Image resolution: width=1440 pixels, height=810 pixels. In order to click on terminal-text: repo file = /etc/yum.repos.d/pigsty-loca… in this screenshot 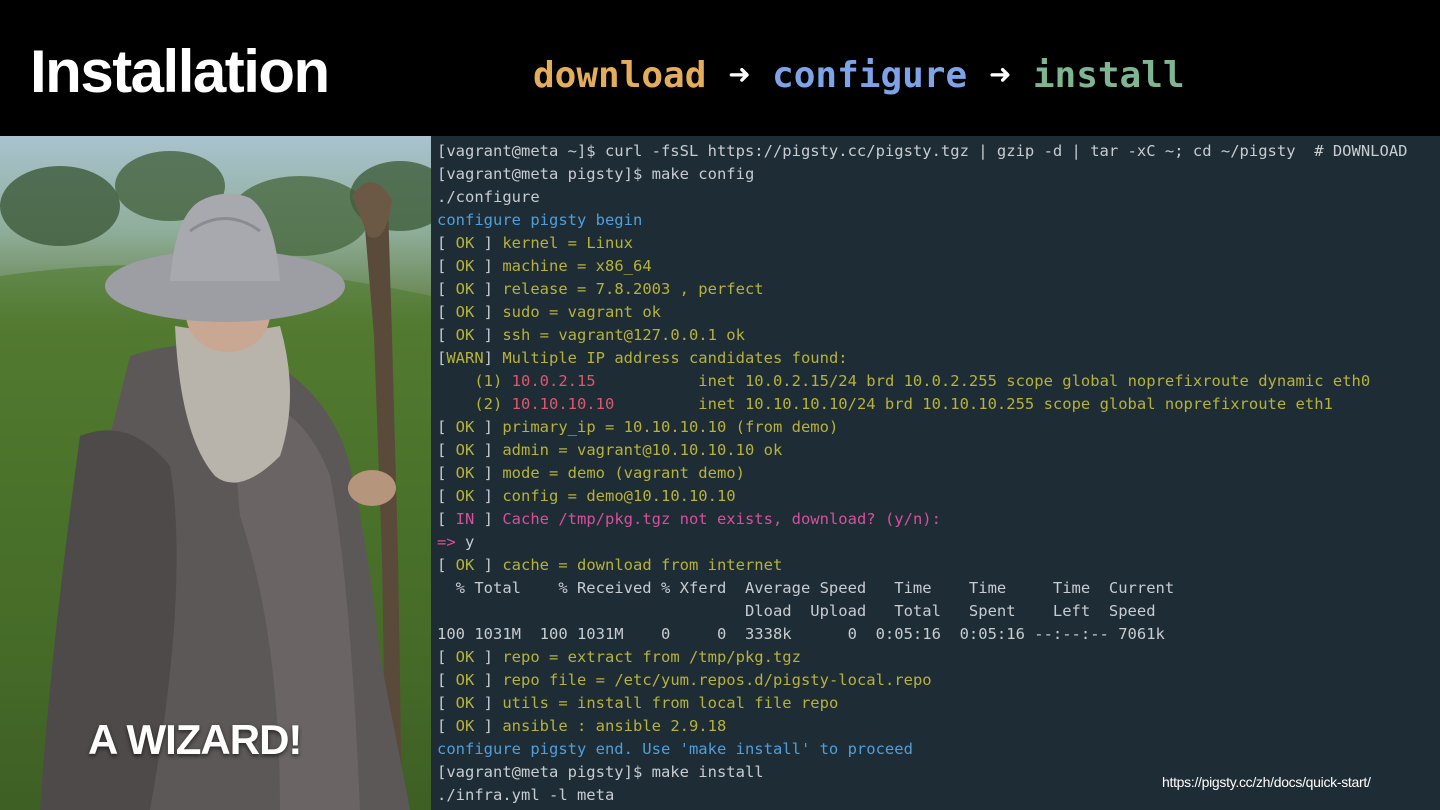, I will do `click(717, 680)`.